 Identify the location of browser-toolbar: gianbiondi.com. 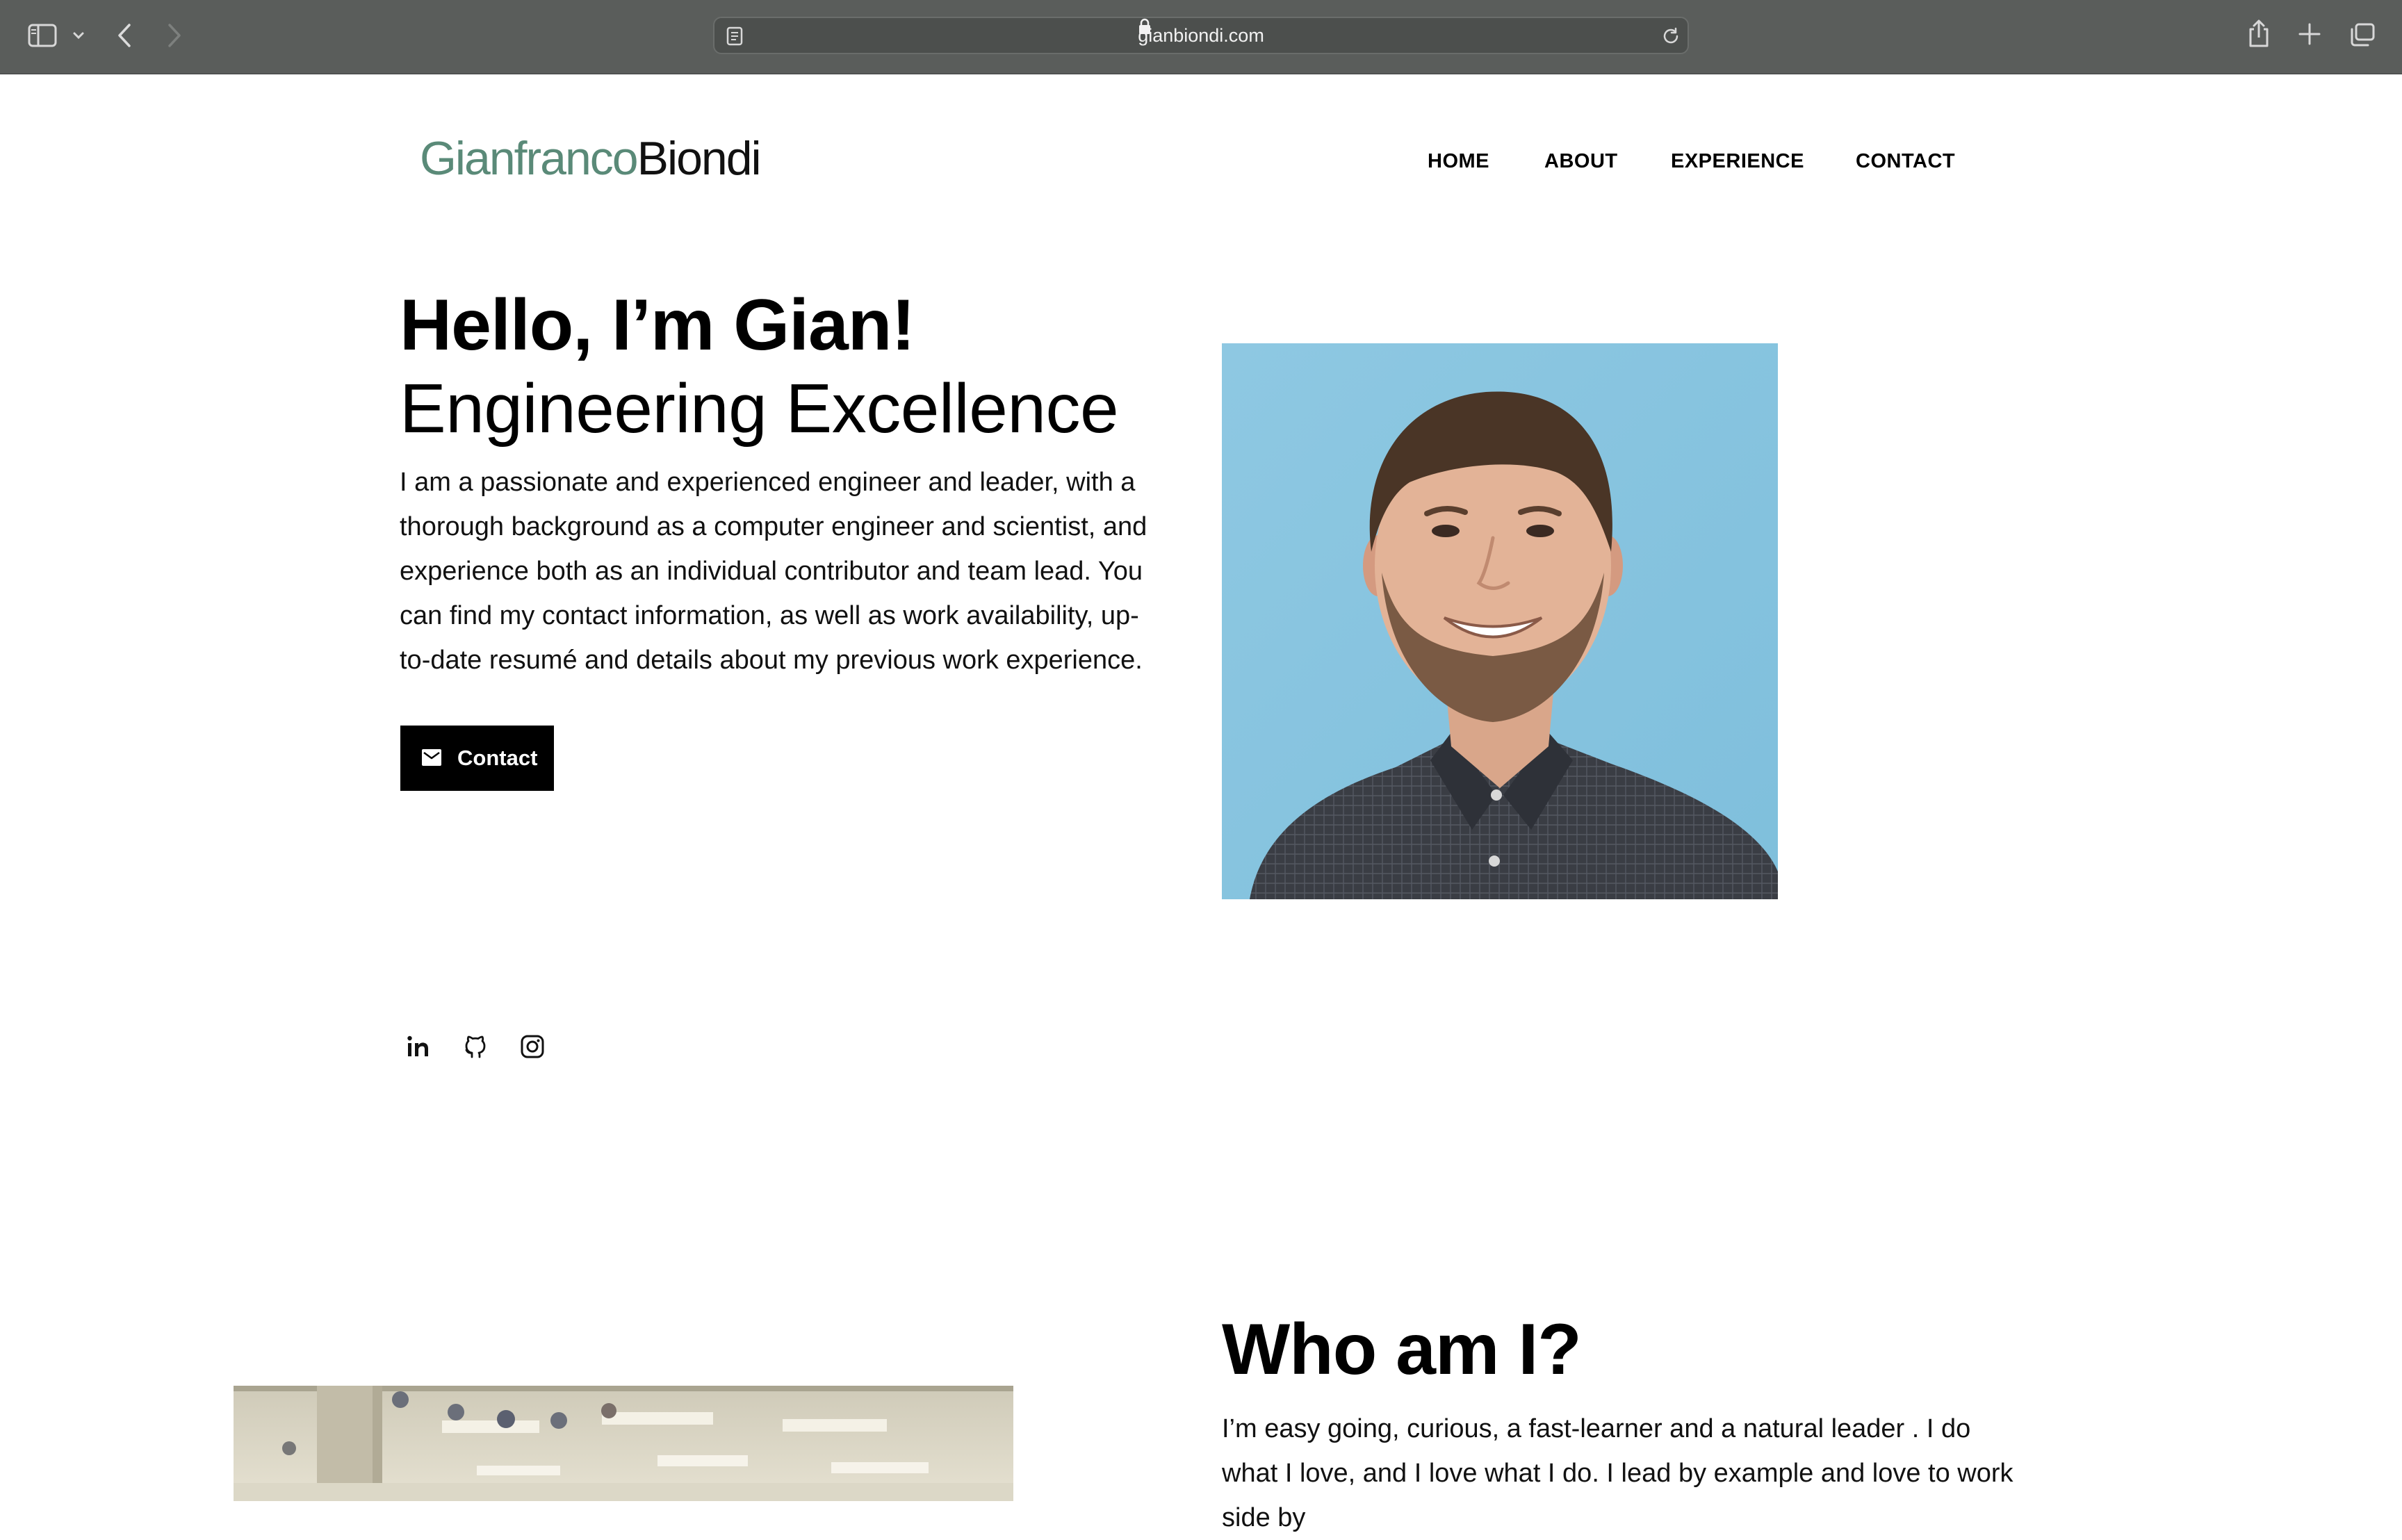
(1201, 37).